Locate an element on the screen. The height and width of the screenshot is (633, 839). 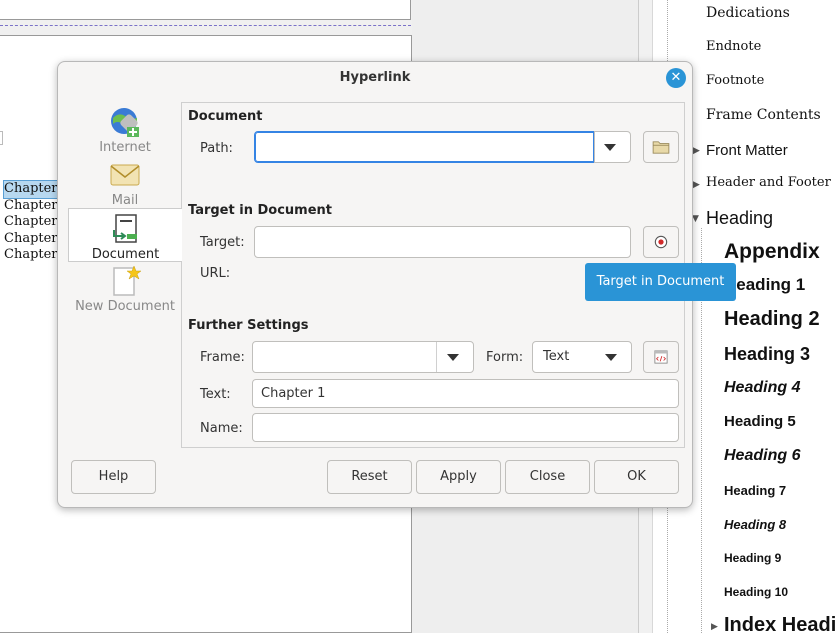
style-item: Heading is located at coordinates (739, 218).